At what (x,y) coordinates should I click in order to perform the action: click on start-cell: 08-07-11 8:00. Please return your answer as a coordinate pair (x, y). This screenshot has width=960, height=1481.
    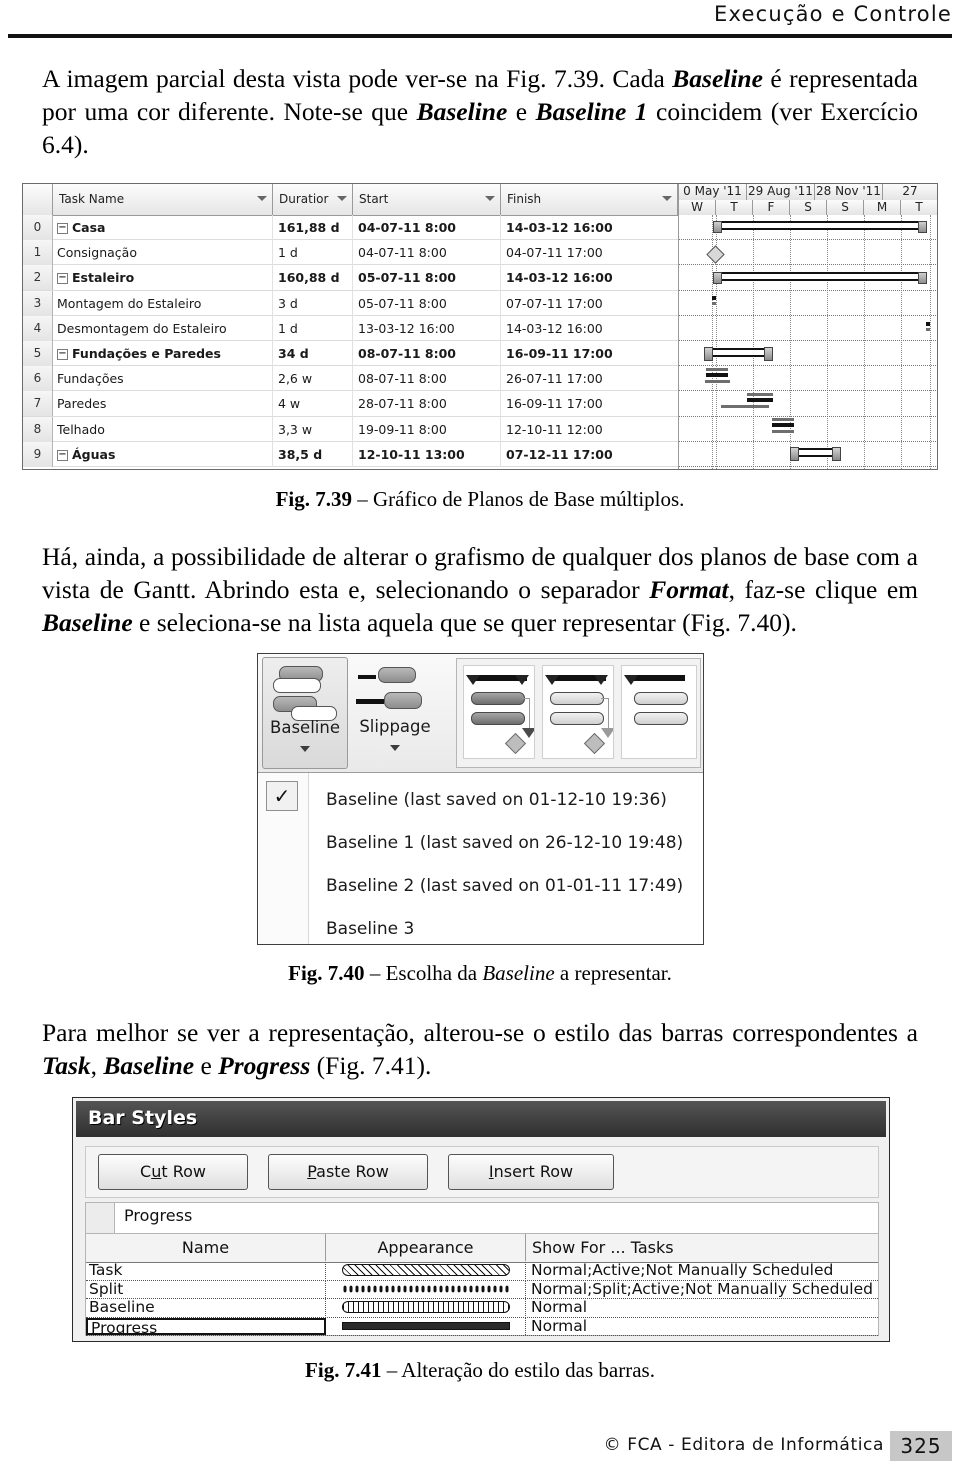
    Looking at the image, I should click on (427, 379).